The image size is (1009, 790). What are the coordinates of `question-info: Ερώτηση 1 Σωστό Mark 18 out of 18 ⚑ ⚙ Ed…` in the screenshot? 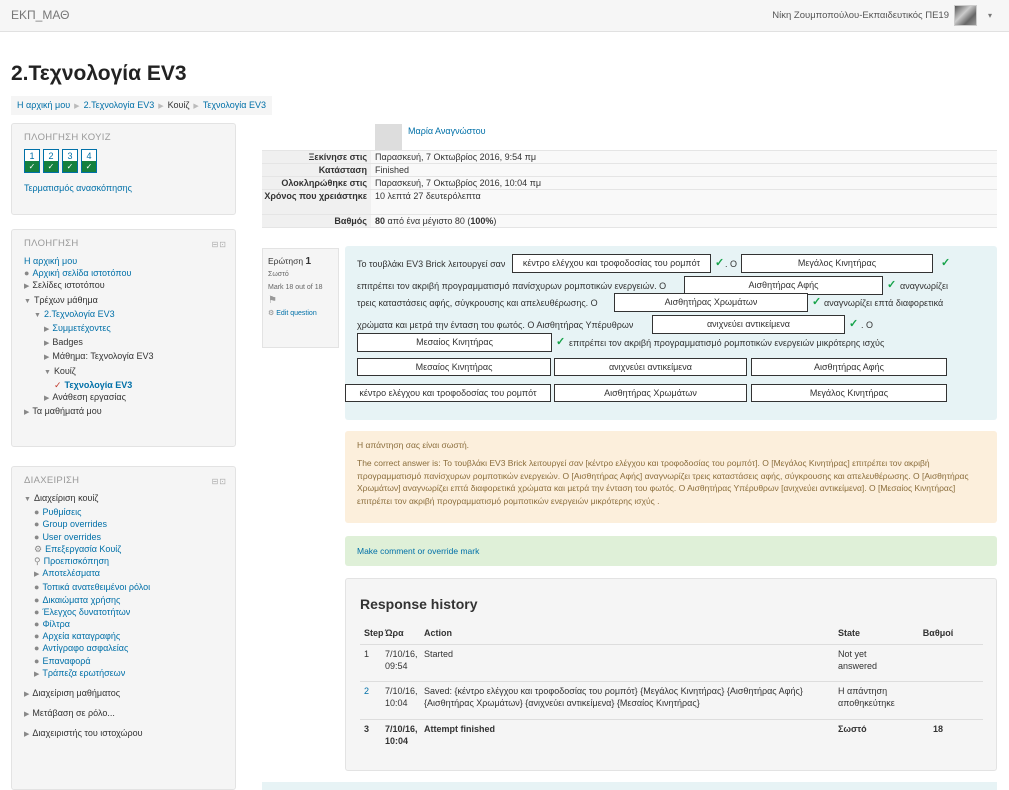 It's located at (300, 298).